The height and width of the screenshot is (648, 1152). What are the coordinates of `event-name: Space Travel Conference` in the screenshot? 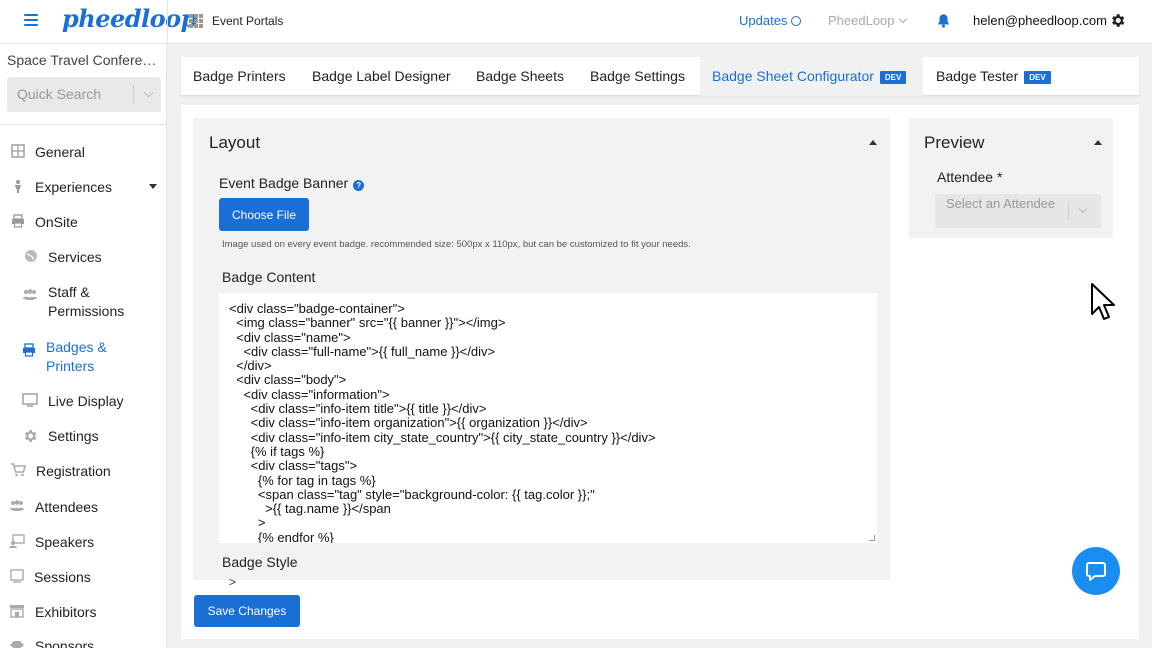 It's located at (85, 60).